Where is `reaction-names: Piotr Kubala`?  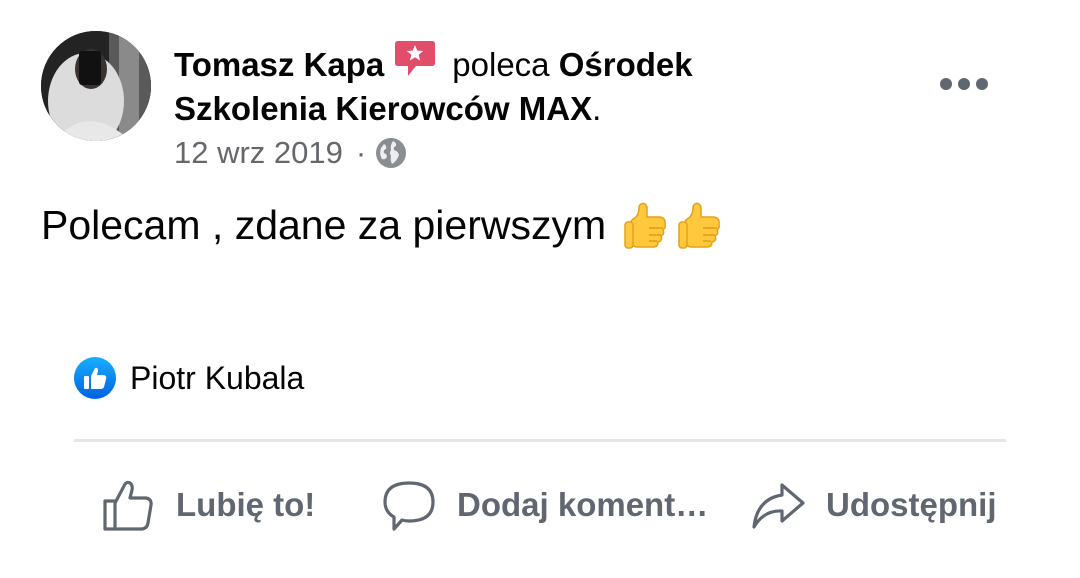
reaction-names: Piotr Kubala is located at coordinates (217, 377).